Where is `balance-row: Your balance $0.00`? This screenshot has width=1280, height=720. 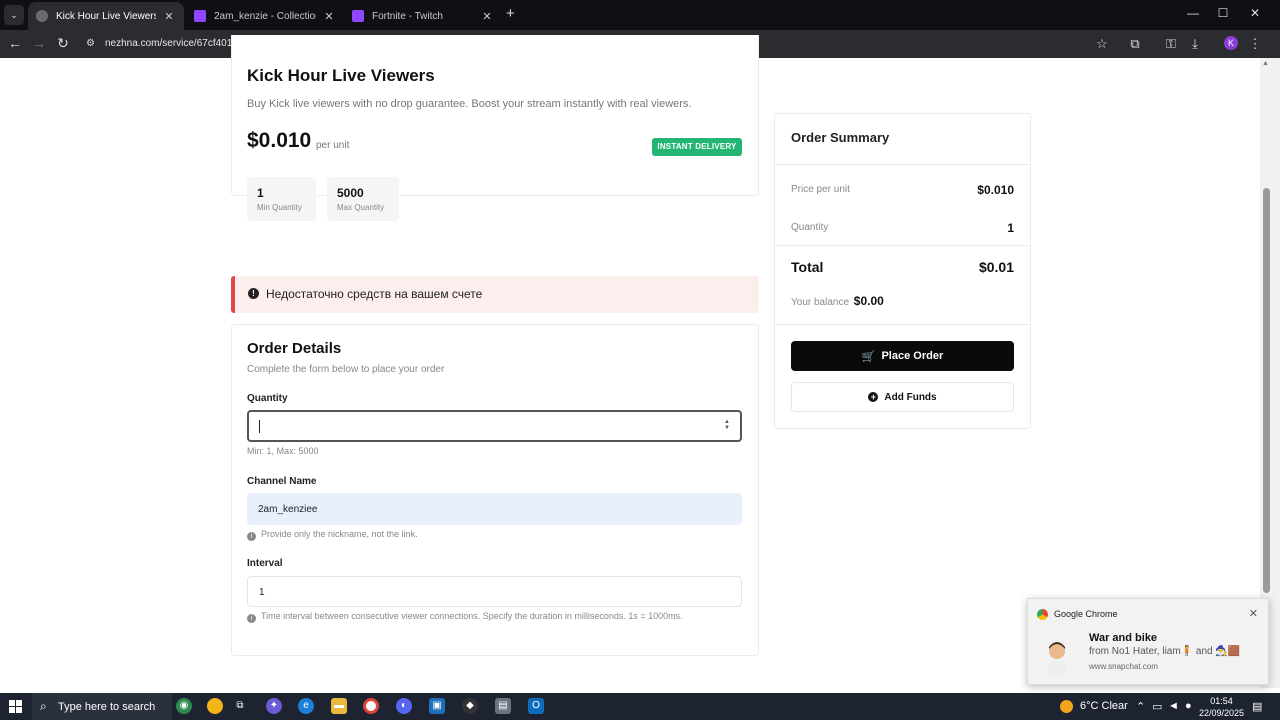 balance-row: Your balance $0.00 is located at coordinates (837, 301).